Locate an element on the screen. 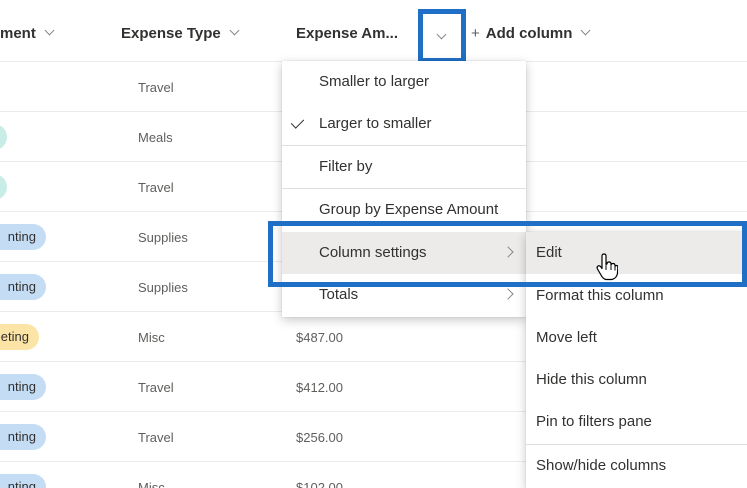 This screenshot has height=488, width=747. menu-item-label: Filter by is located at coordinates (346, 166).